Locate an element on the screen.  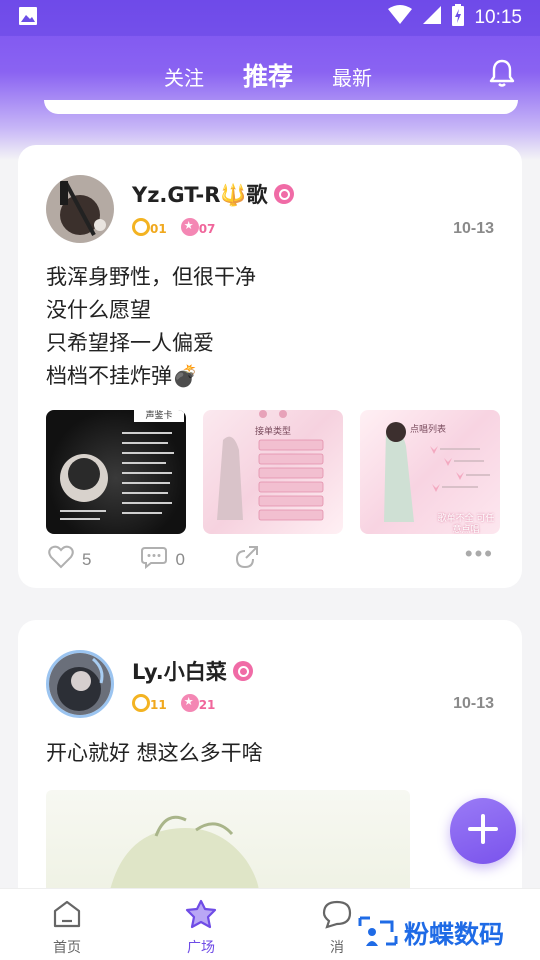
user-levels: 11 21 is located at coordinates (173, 703).